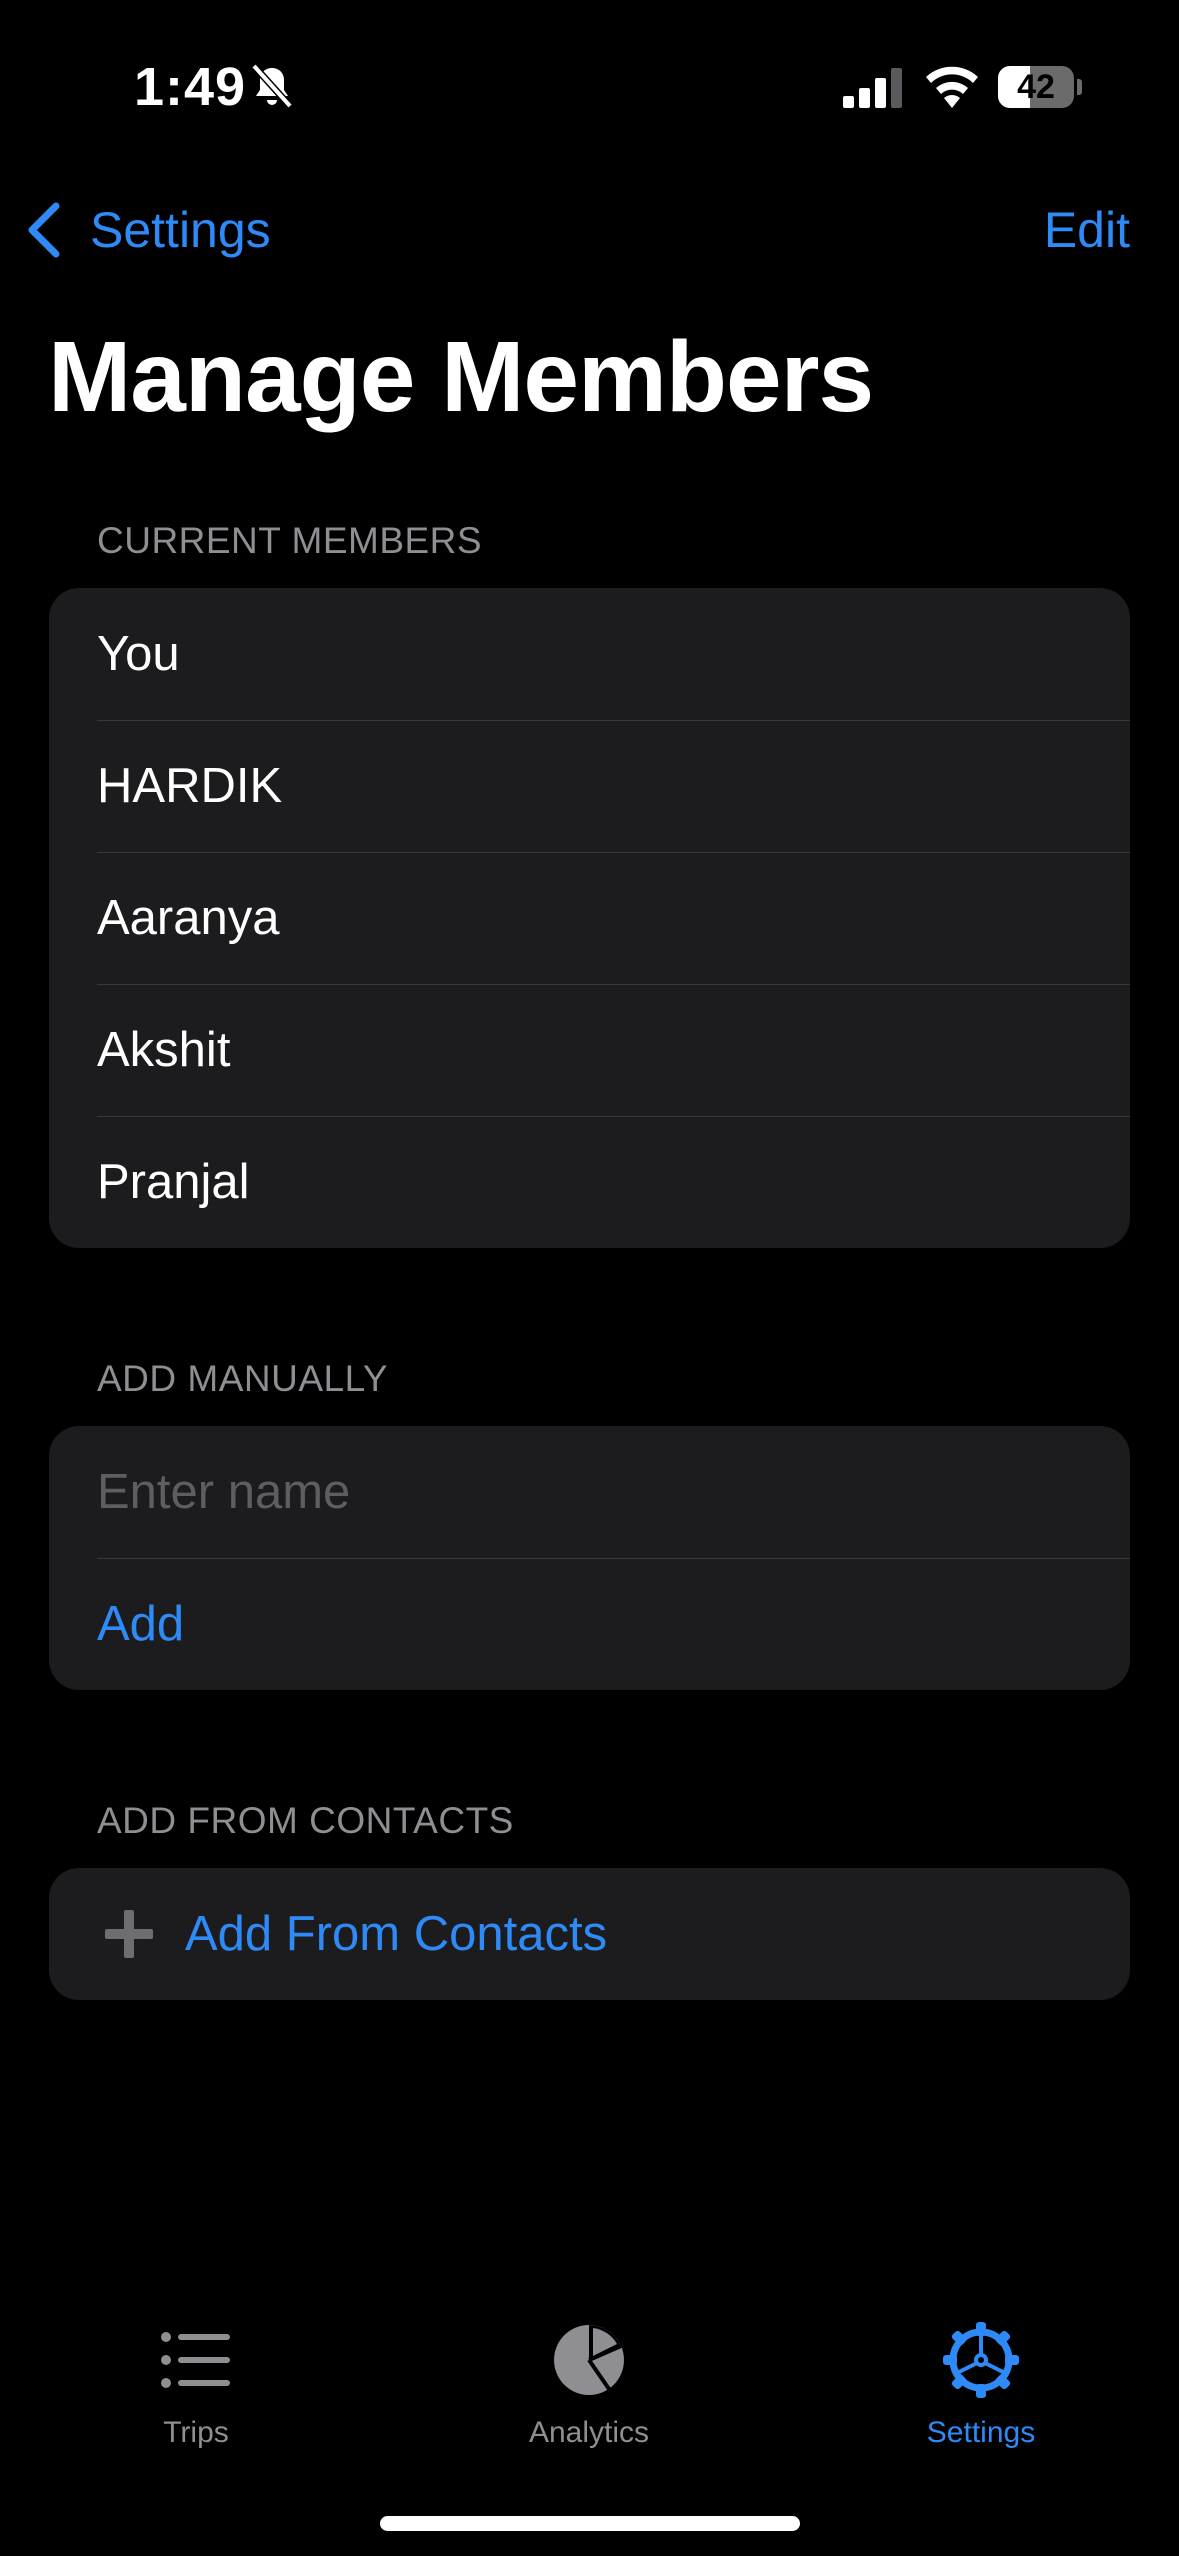 This screenshot has width=1179, height=2556. I want to click on bell-slash-icon, so click(272, 86).